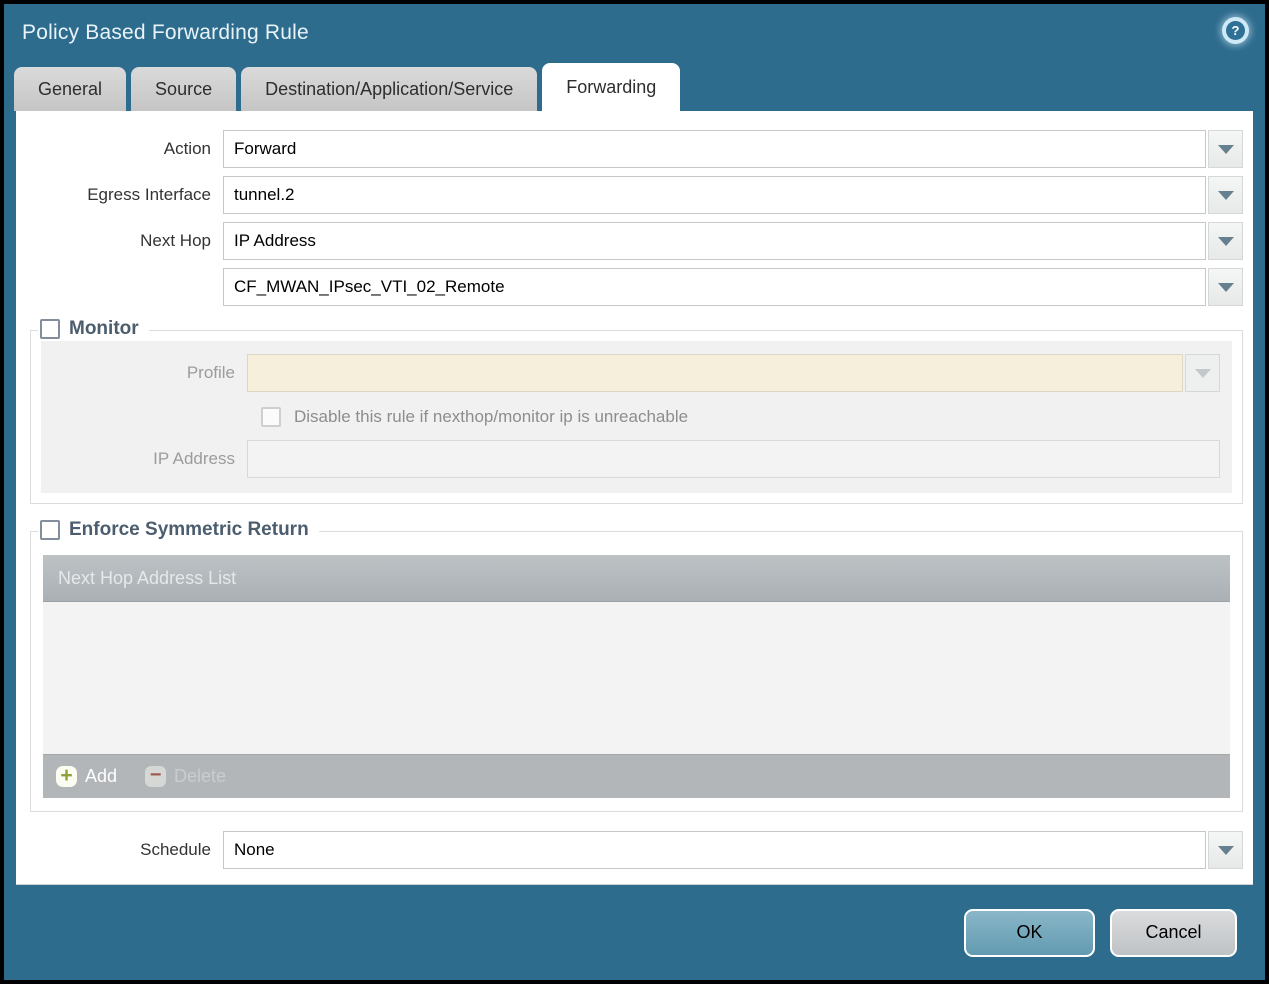  I want to click on question-mark-icon: ?, so click(1235, 30).